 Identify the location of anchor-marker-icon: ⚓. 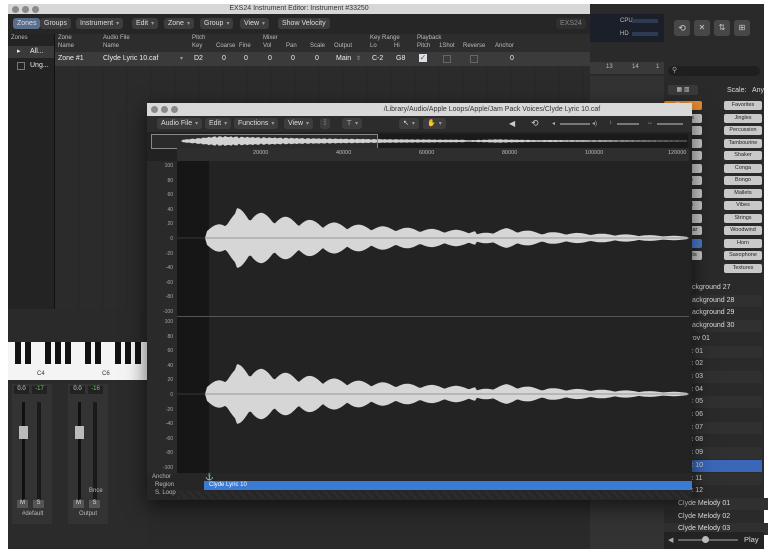
(209, 477).